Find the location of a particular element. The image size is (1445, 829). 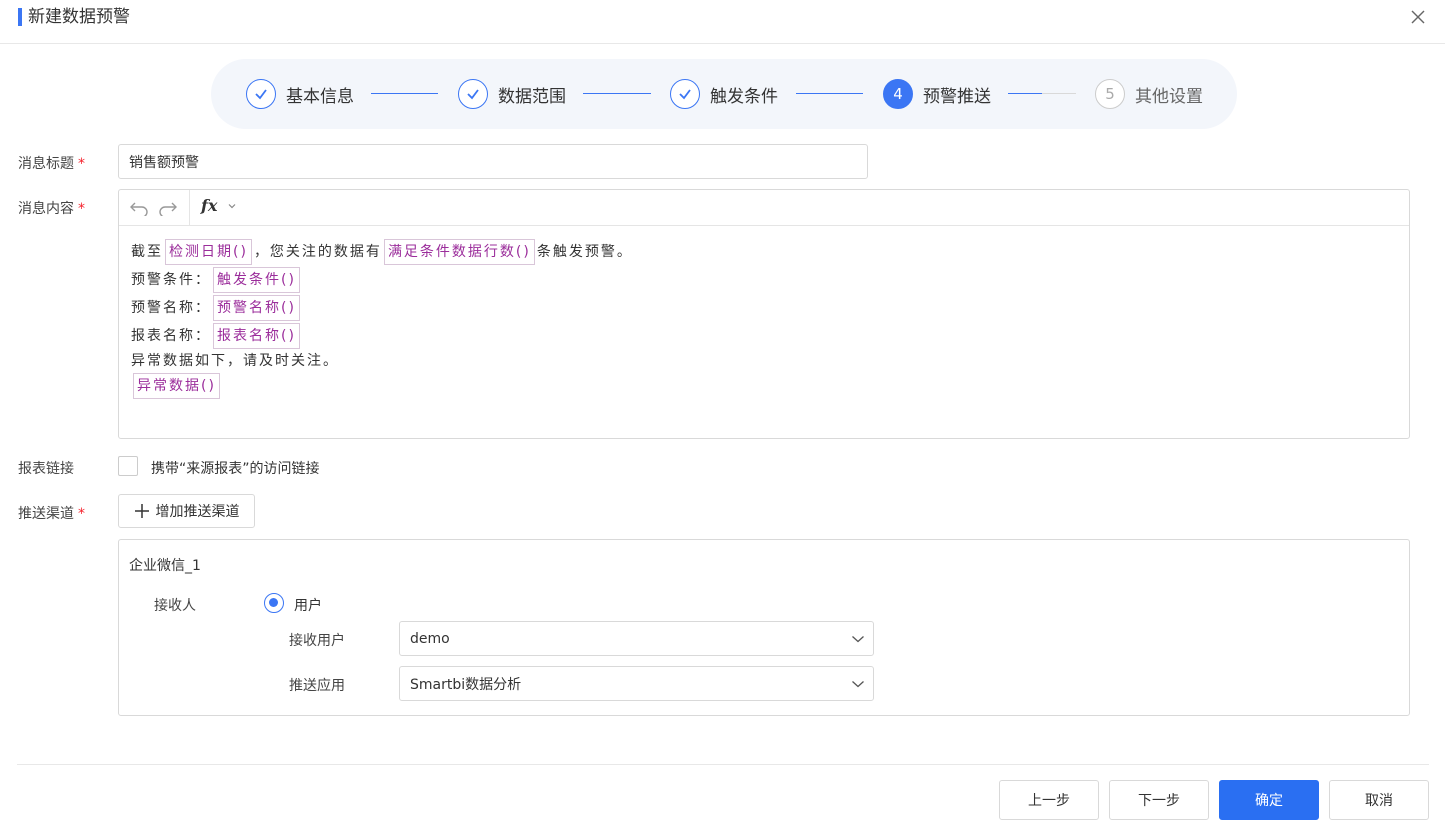

step-trigger-condition: 触发条件 is located at coordinates (724, 94).